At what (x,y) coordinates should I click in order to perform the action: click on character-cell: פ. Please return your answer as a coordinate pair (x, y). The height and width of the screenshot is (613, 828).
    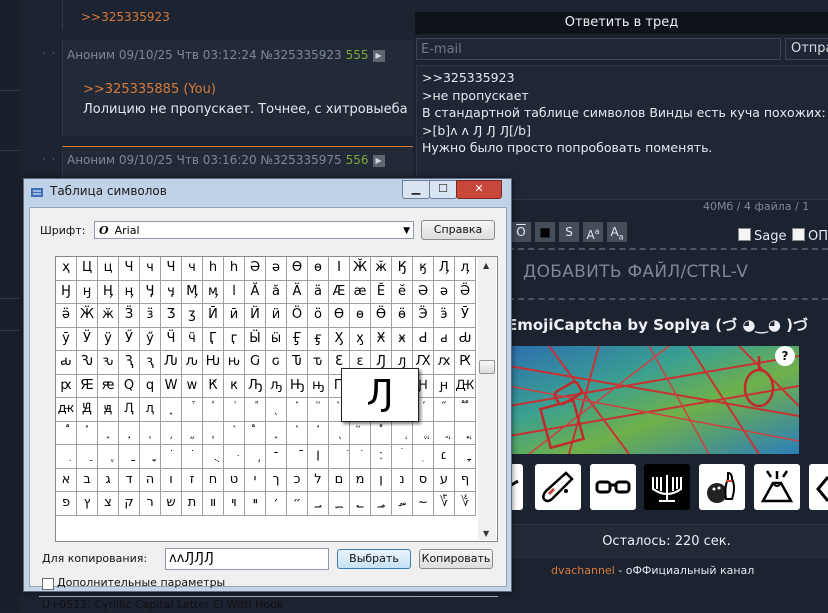
    Looking at the image, I should click on (66, 504).